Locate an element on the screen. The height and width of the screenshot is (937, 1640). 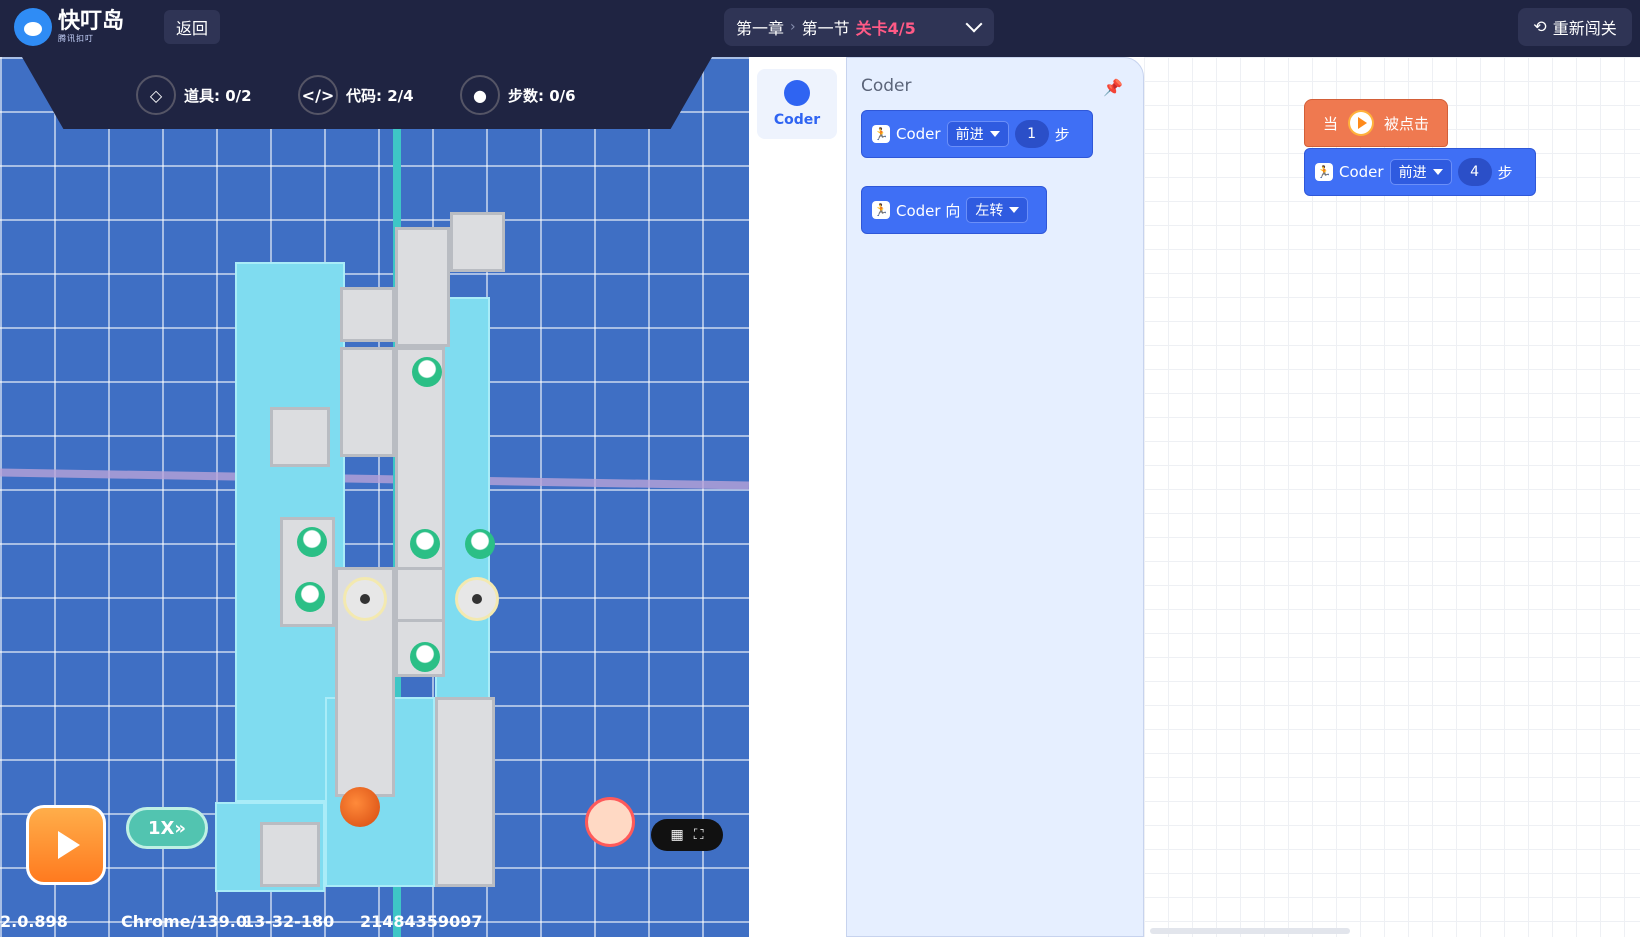
restart-label: 重新闯关 is located at coordinates (1584, 29).